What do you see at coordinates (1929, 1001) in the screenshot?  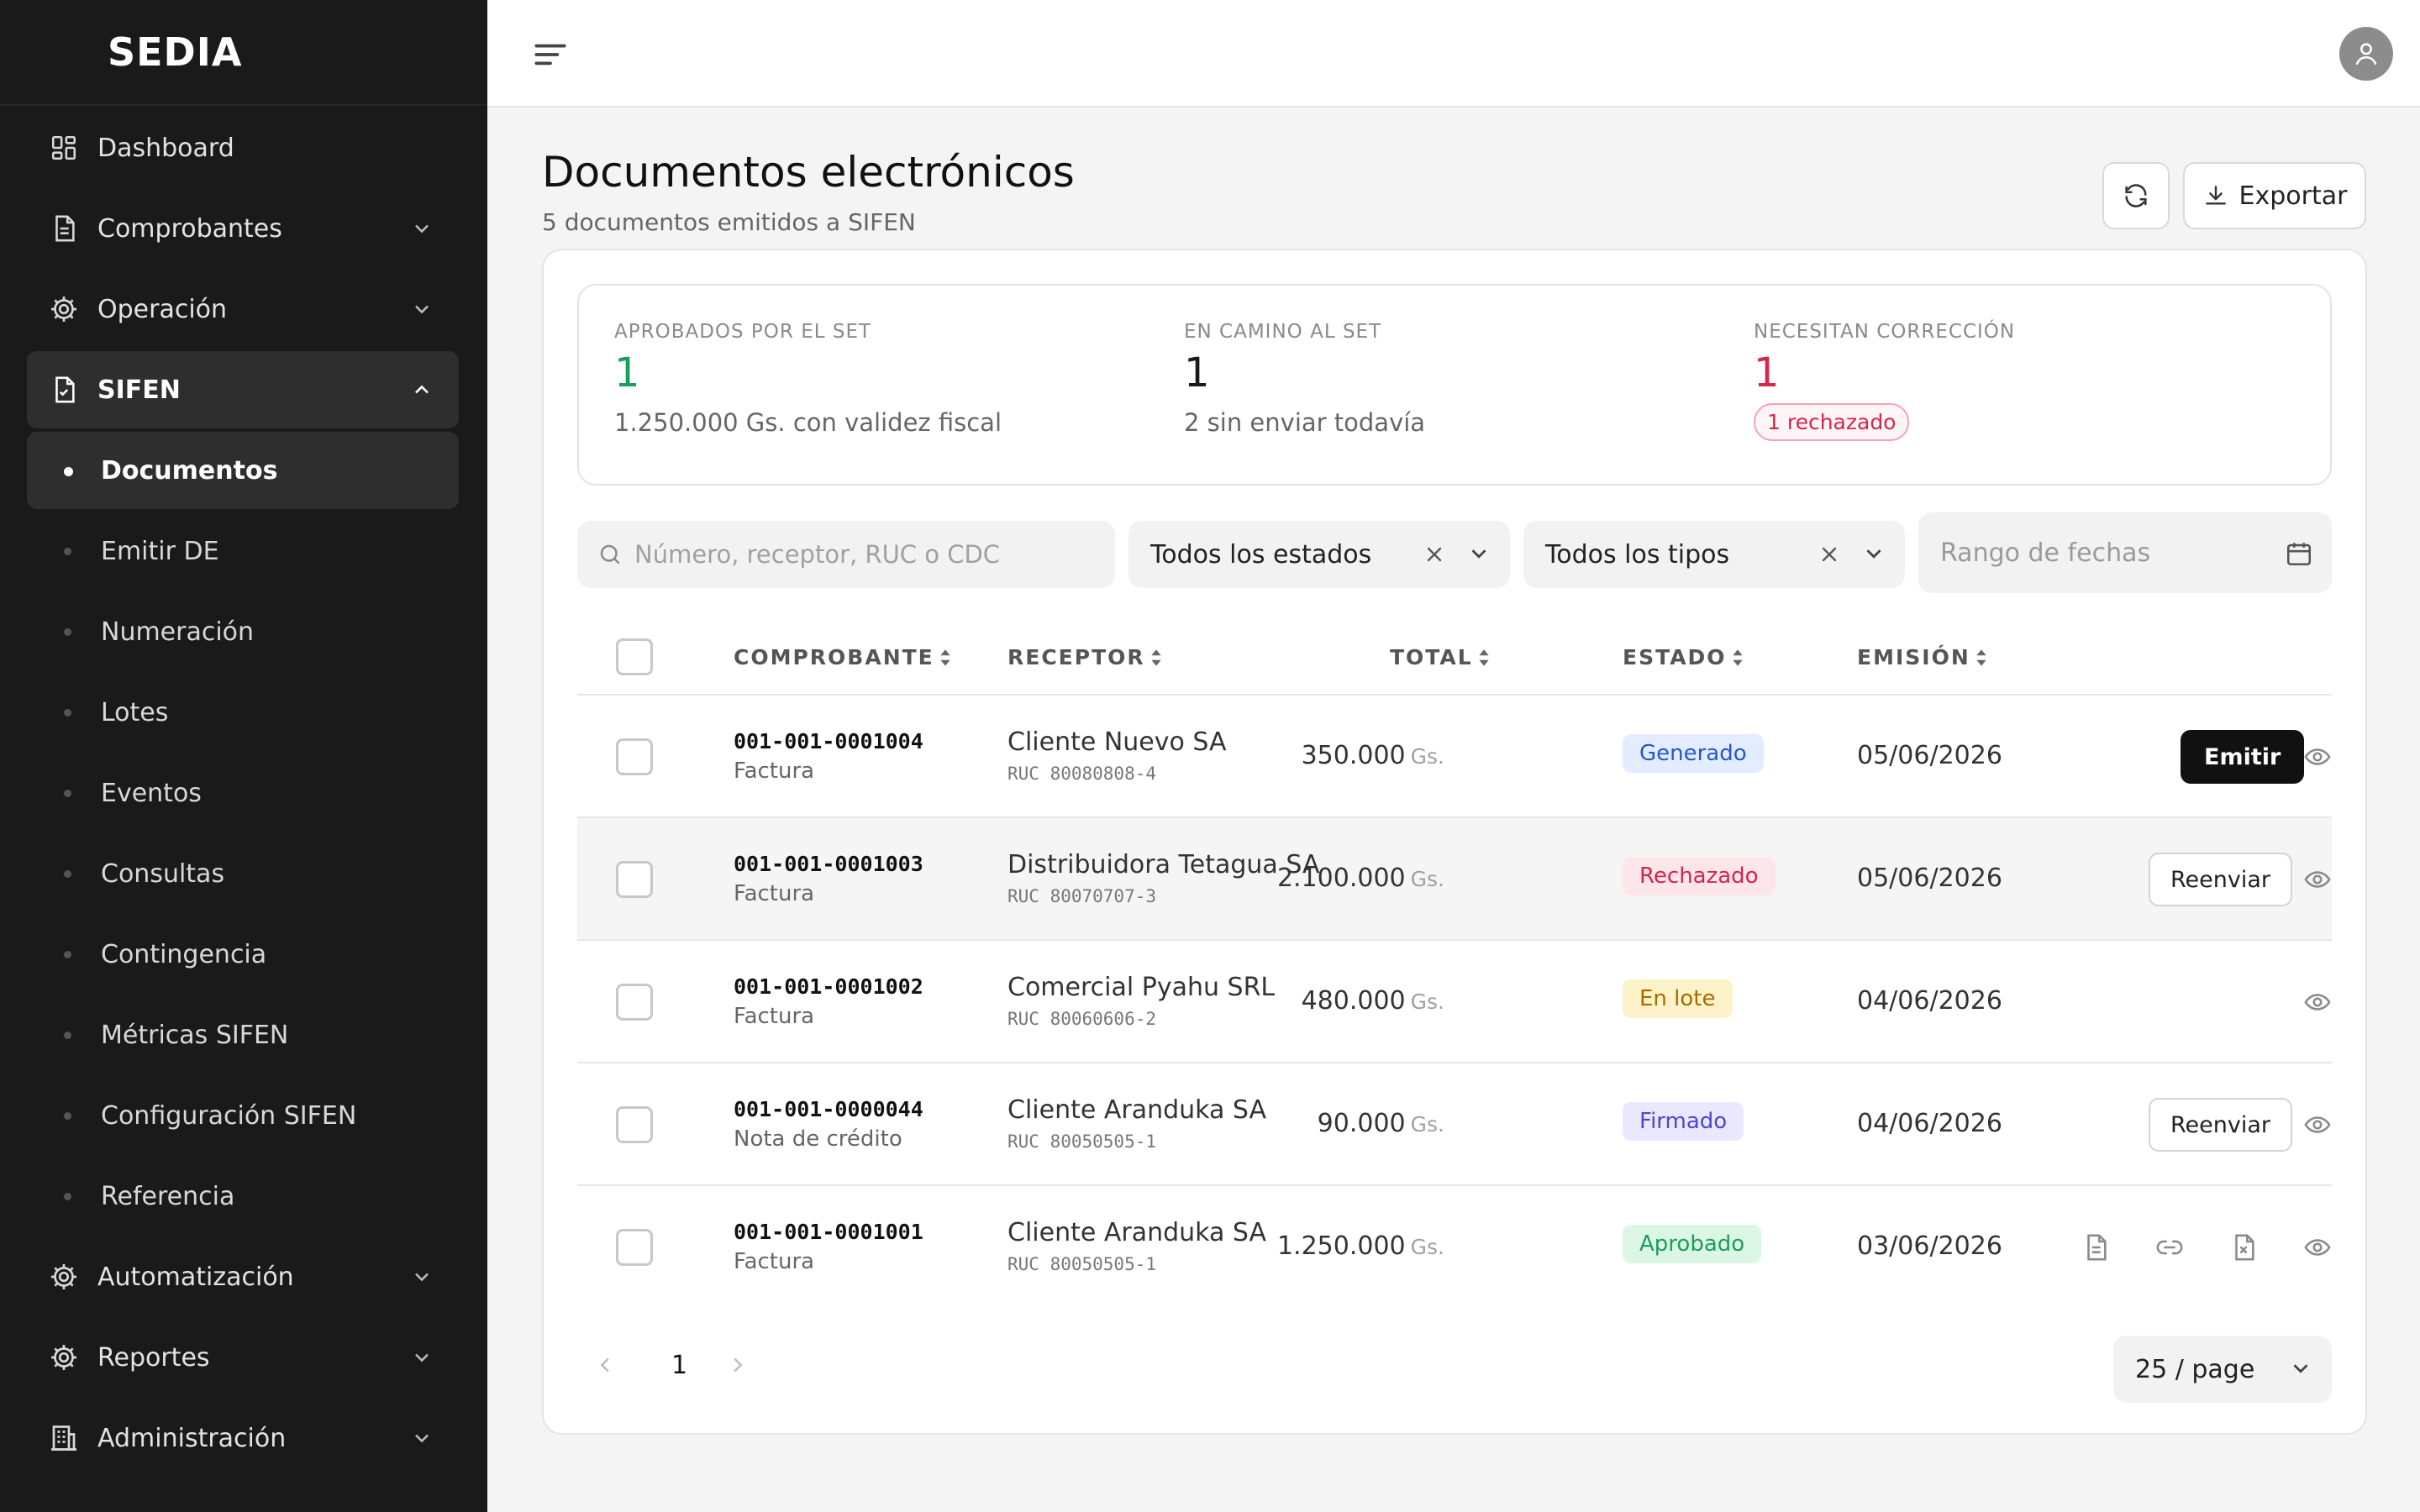 I see `cell-emision: 04/06/2026` at bounding box center [1929, 1001].